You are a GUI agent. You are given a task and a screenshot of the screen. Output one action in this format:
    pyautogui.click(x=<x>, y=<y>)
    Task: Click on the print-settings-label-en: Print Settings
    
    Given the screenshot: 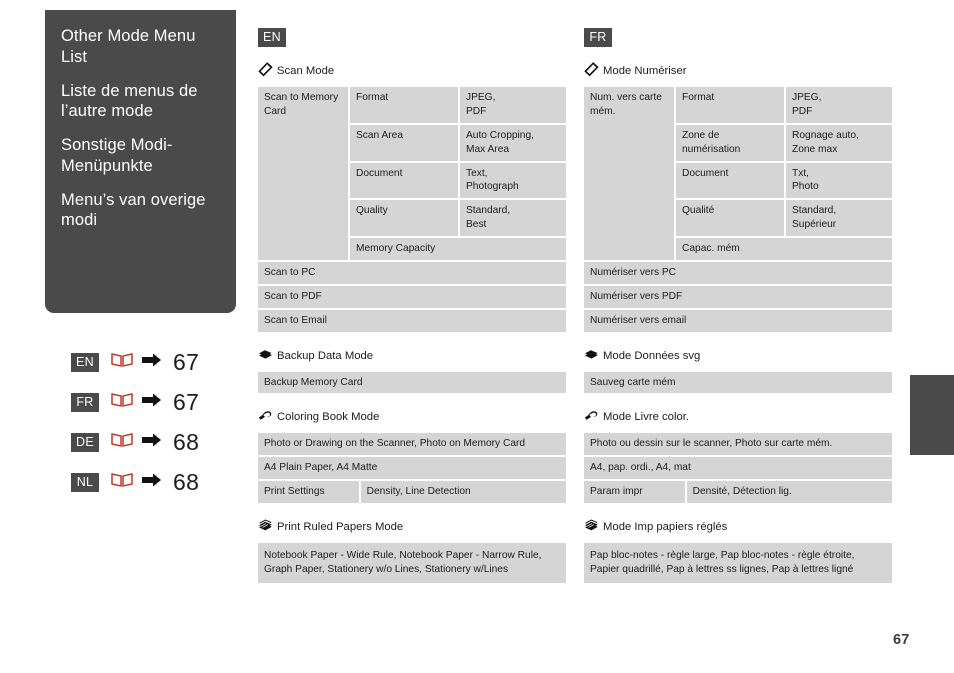 What is the action you would take?
    pyautogui.click(x=309, y=492)
    